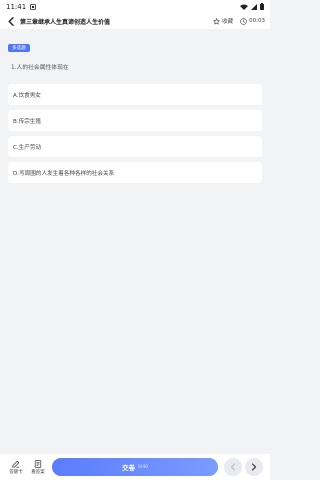 This screenshot has height=480, width=320. I want to click on book-icon, so click(38, 463).